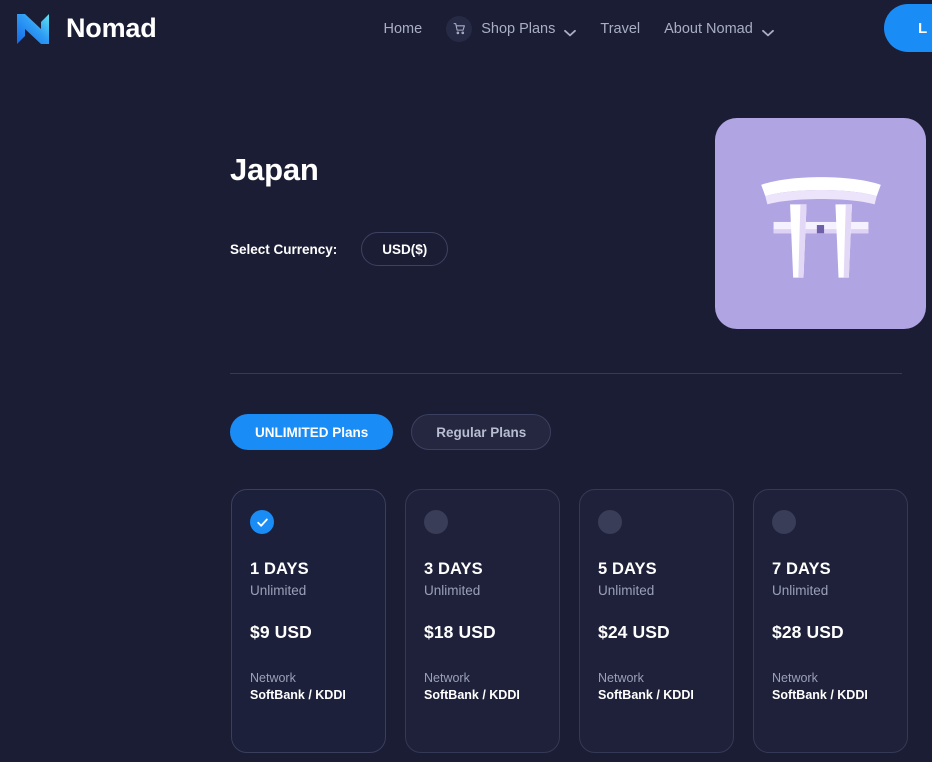  What do you see at coordinates (339, 249) in the screenshot?
I see `currency-selector-row: Select Currency: USD($)` at bounding box center [339, 249].